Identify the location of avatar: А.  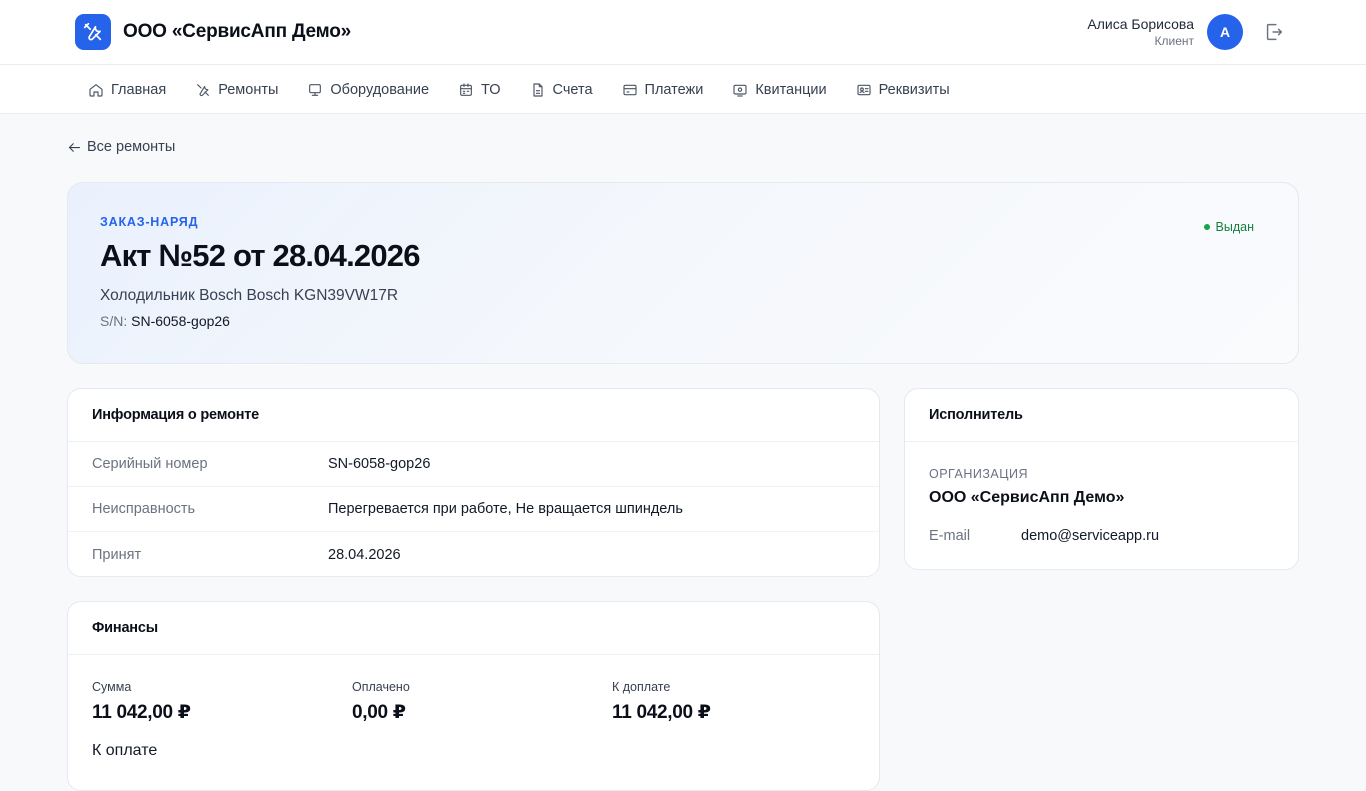
(1225, 32).